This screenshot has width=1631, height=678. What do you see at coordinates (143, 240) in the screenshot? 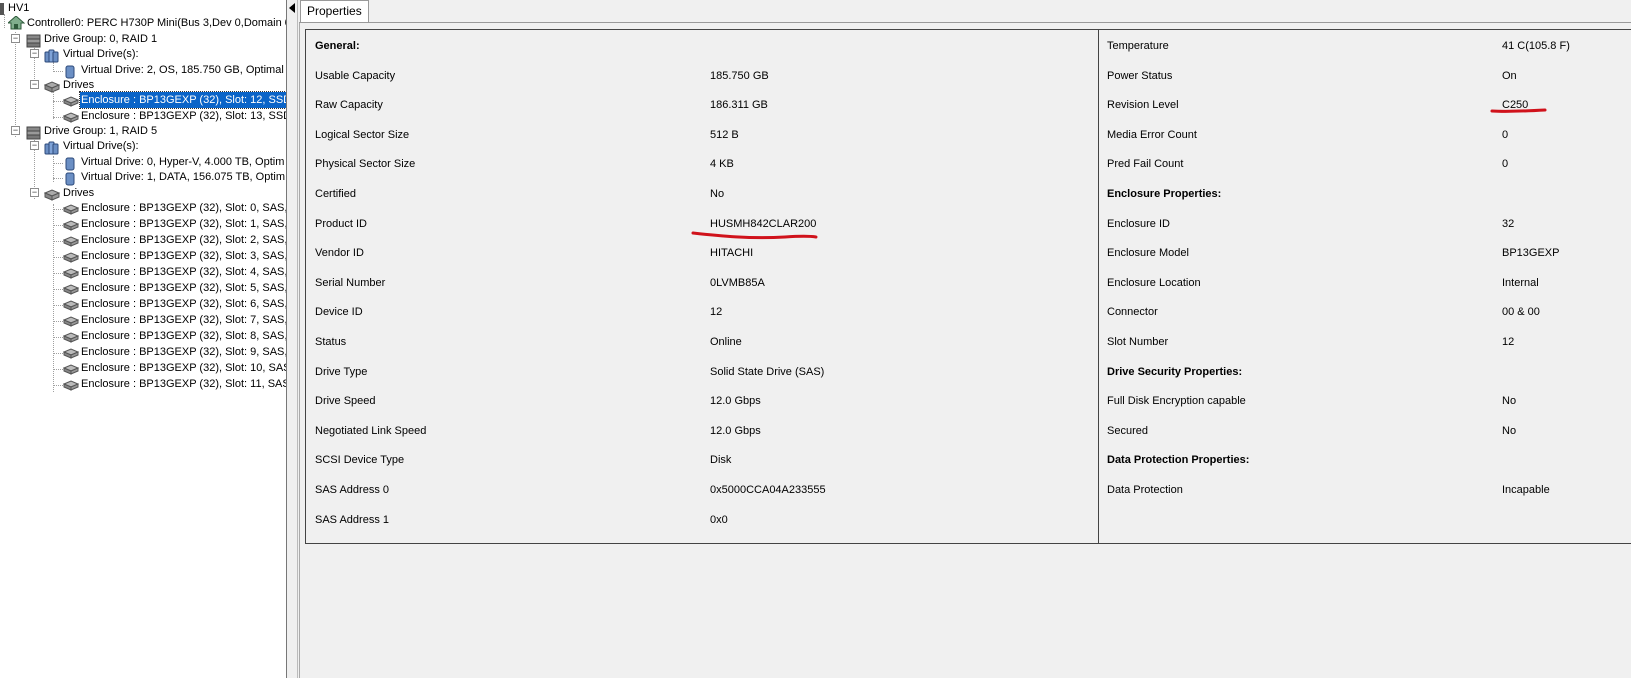
I see `tree-node-drive-slot-2: Enclosure : BP13GEXP (32), Slot: 2, SAS,` at bounding box center [143, 240].